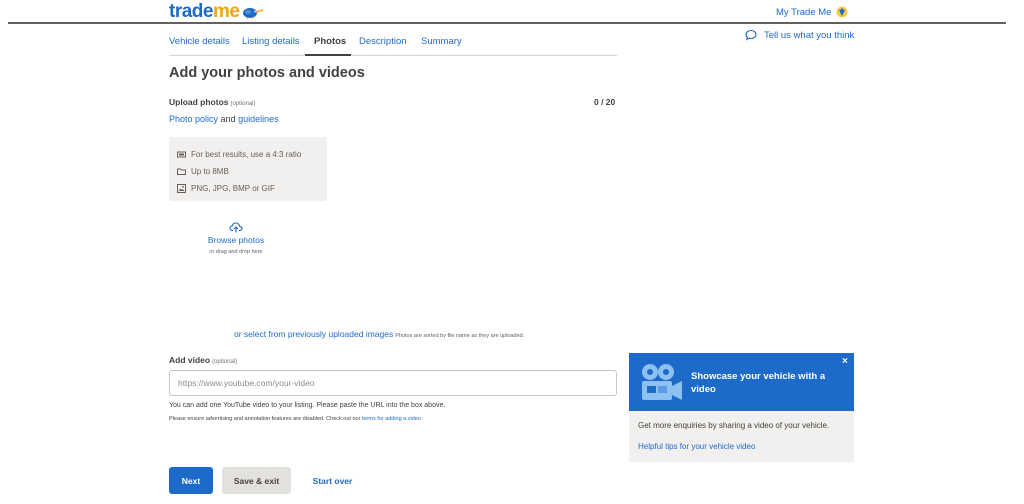  What do you see at coordinates (441, 41) in the screenshot?
I see `tab-summary: Summary` at bounding box center [441, 41].